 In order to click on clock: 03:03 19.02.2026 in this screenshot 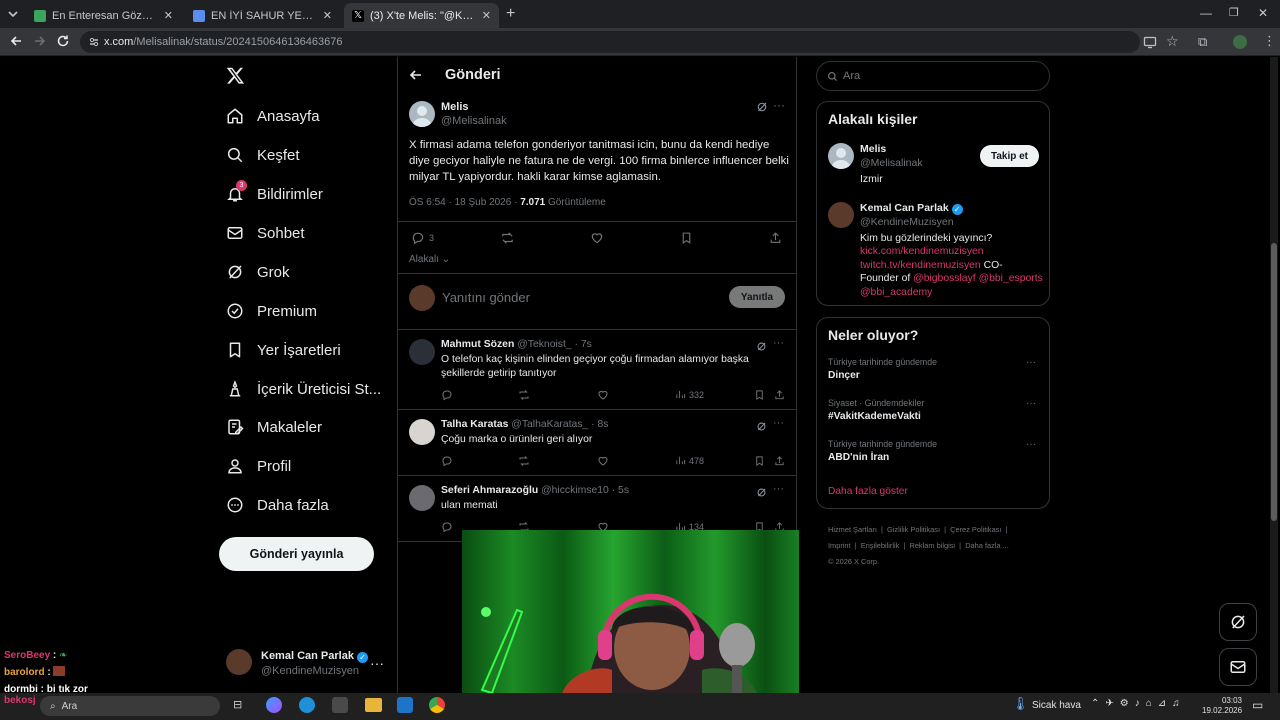, I will do `click(1222, 706)`.